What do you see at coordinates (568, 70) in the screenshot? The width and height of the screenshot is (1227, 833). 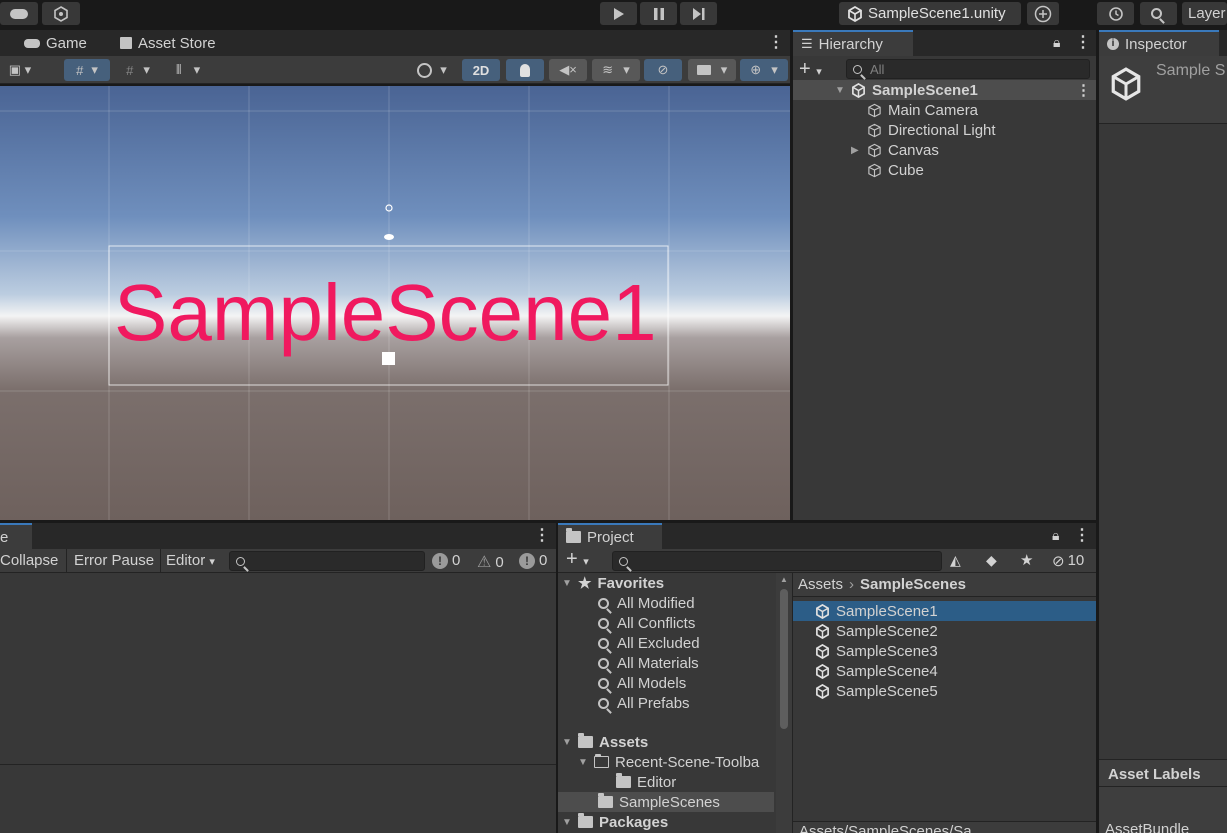 I see `audio-toggle: ◀×` at bounding box center [568, 70].